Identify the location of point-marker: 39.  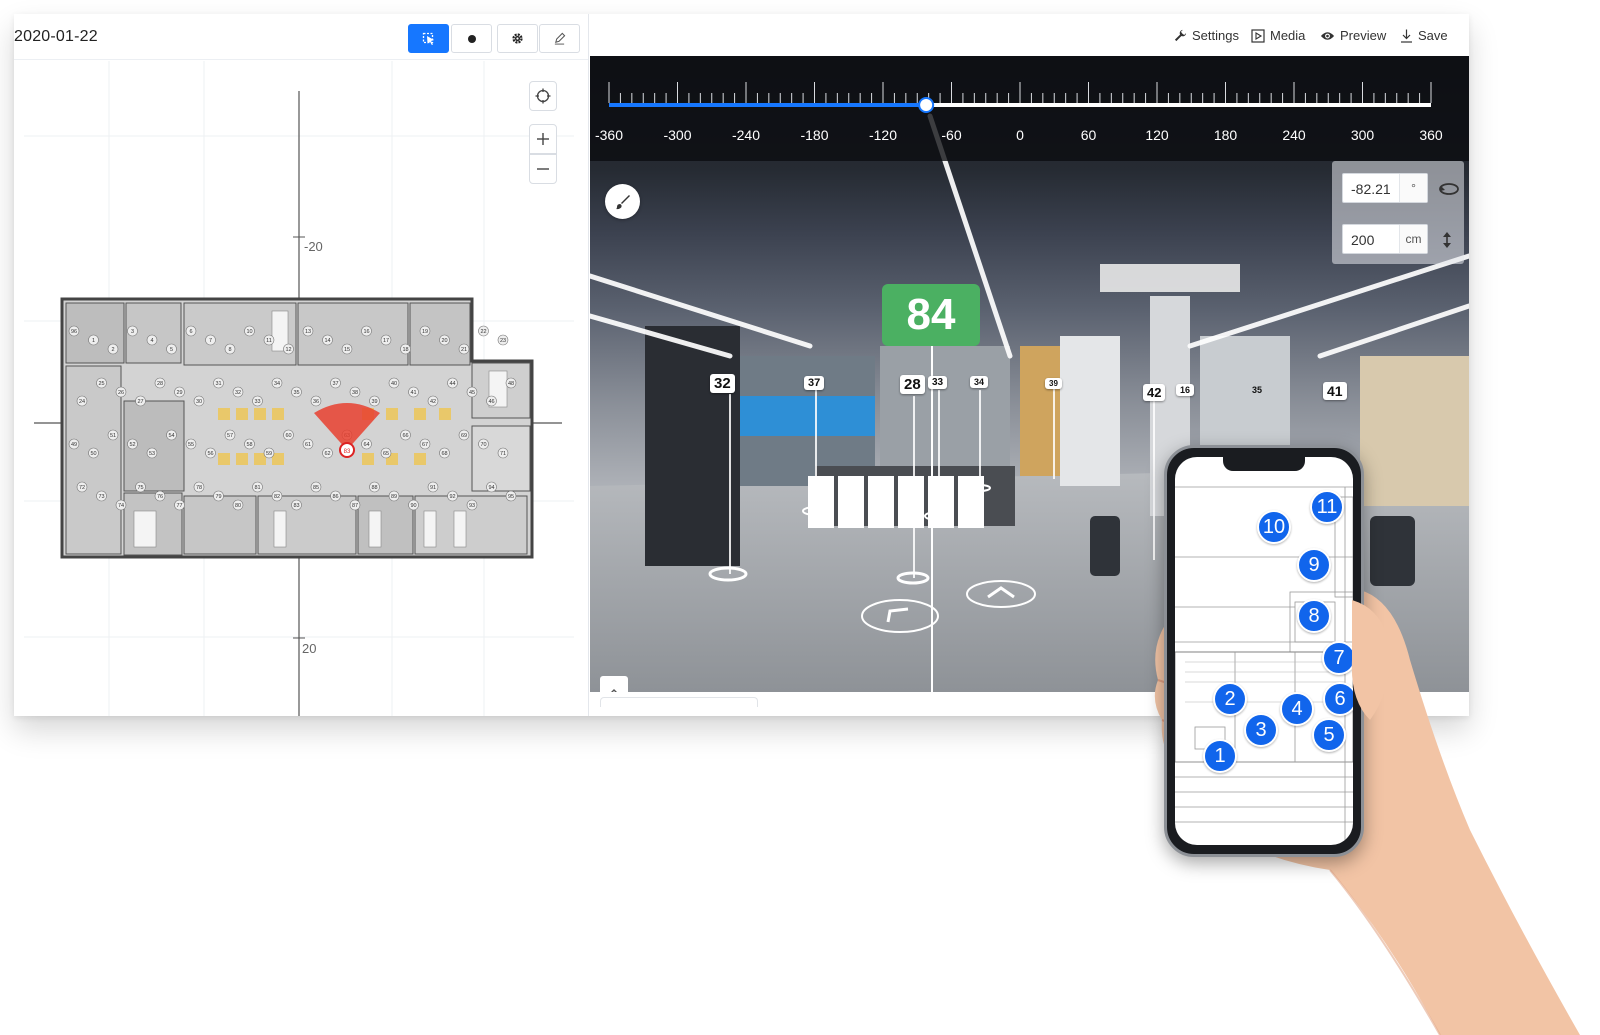
(1053, 383).